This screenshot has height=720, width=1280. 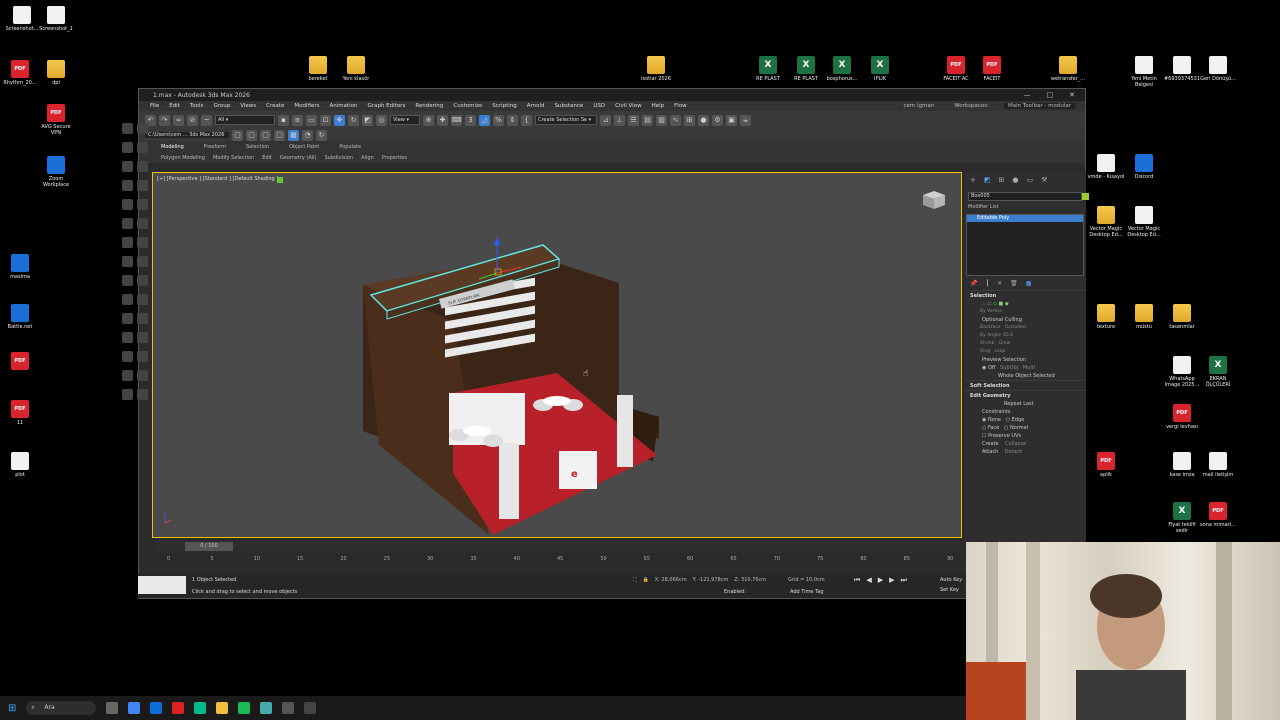 What do you see at coordinates (1025, 436) in the screenshot?
I see `preserve-uvs-checkbox: ☐ Preserve UVs` at bounding box center [1025, 436].